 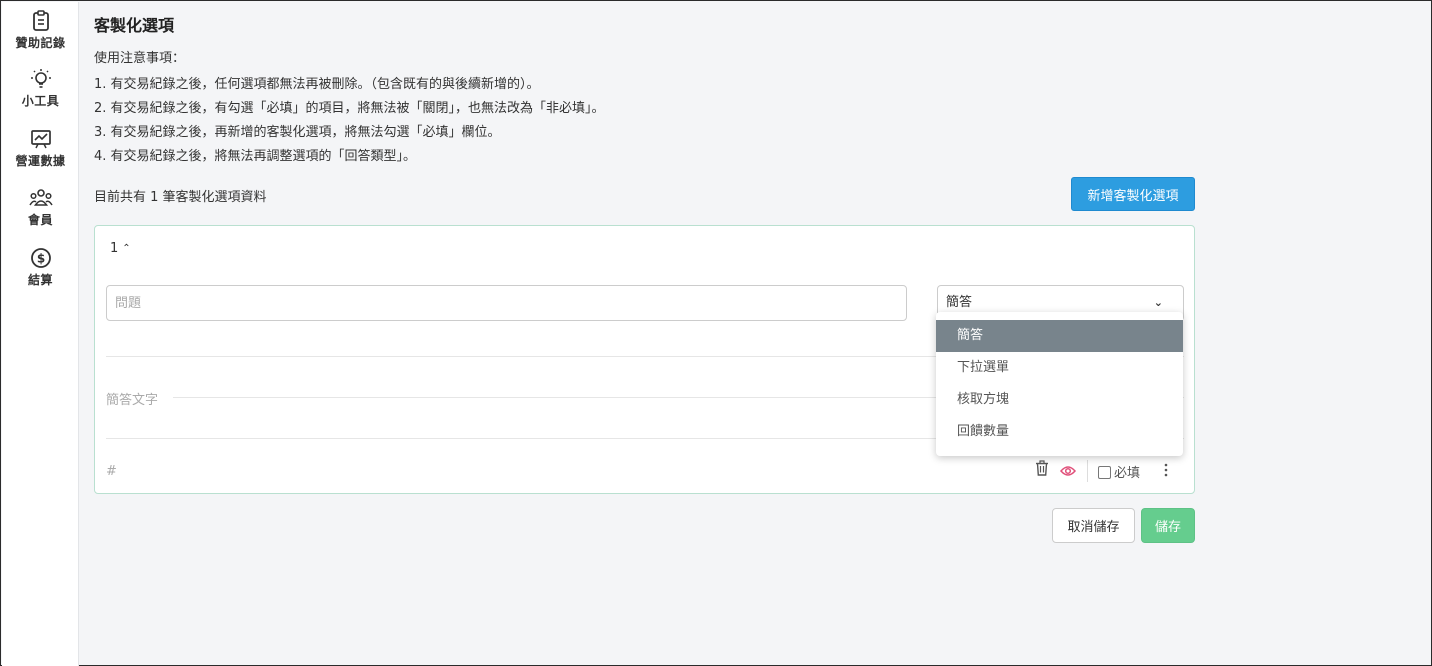 What do you see at coordinates (40, 101) in the screenshot?
I see `sidebar-item-label: 小工具` at bounding box center [40, 101].